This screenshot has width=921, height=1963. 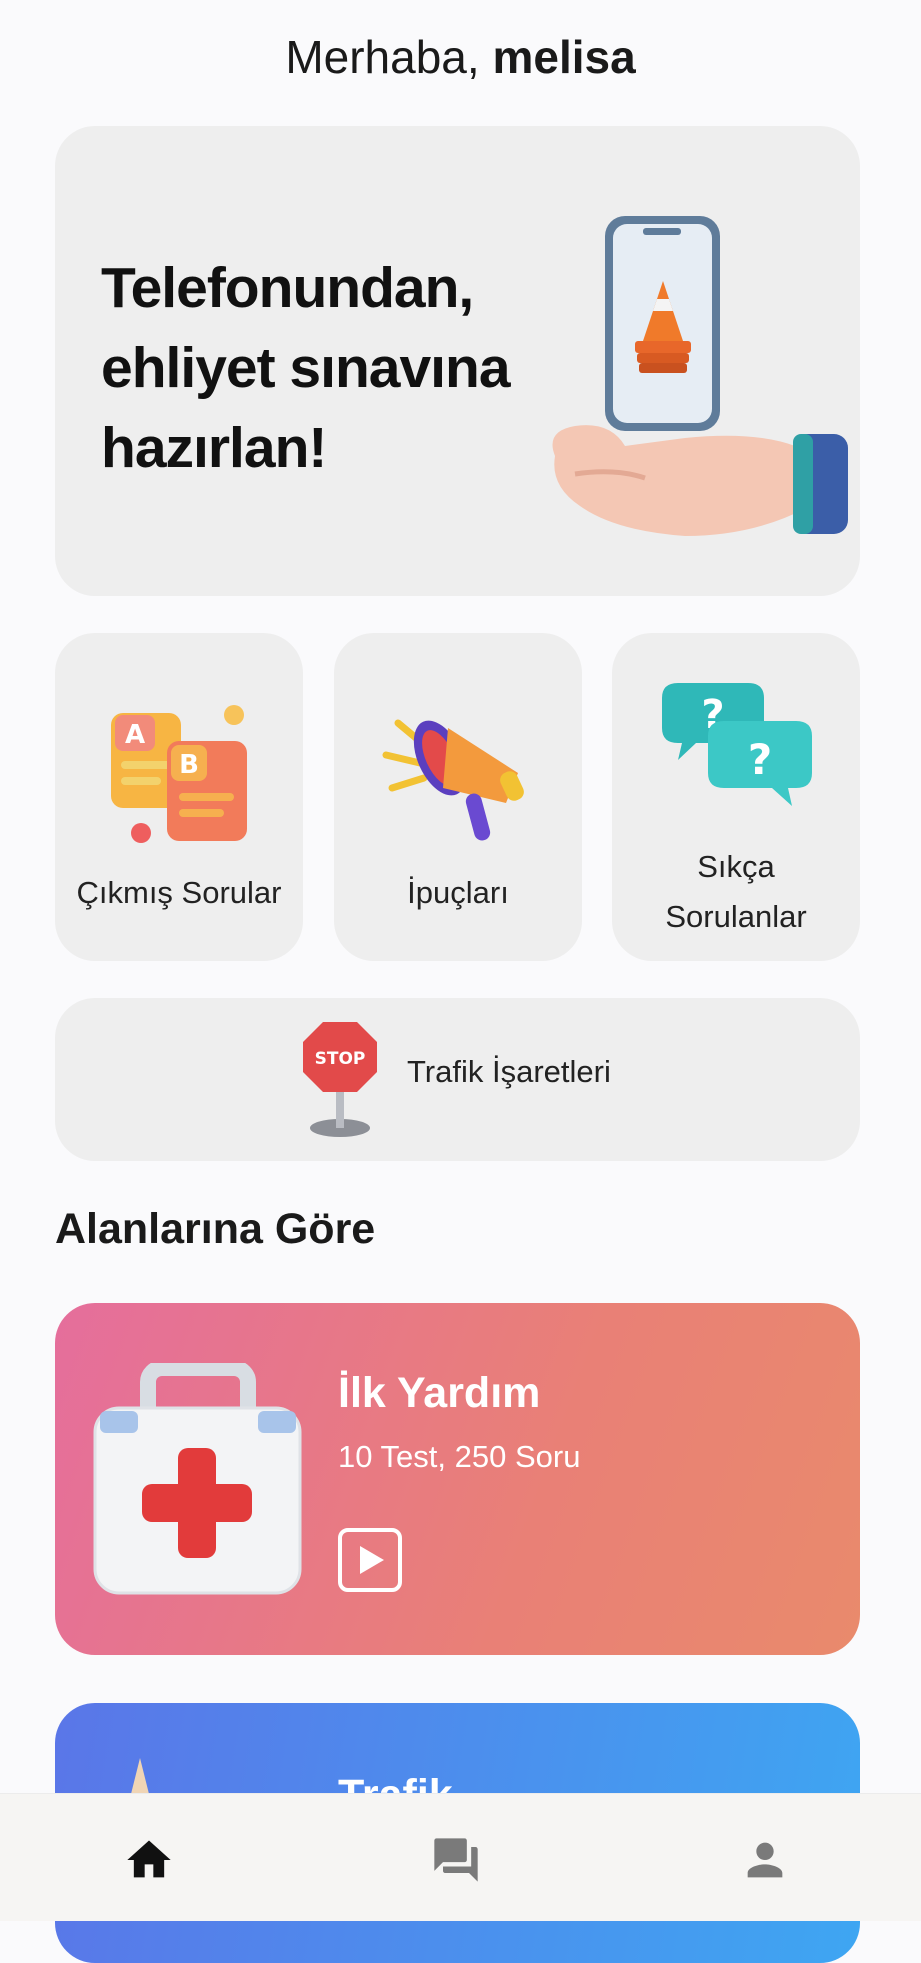 What do you see at coordinates (439, 1393) in the screenshot?
I see `category-title: İlk Yardım` at bounding box center [439, 1393].